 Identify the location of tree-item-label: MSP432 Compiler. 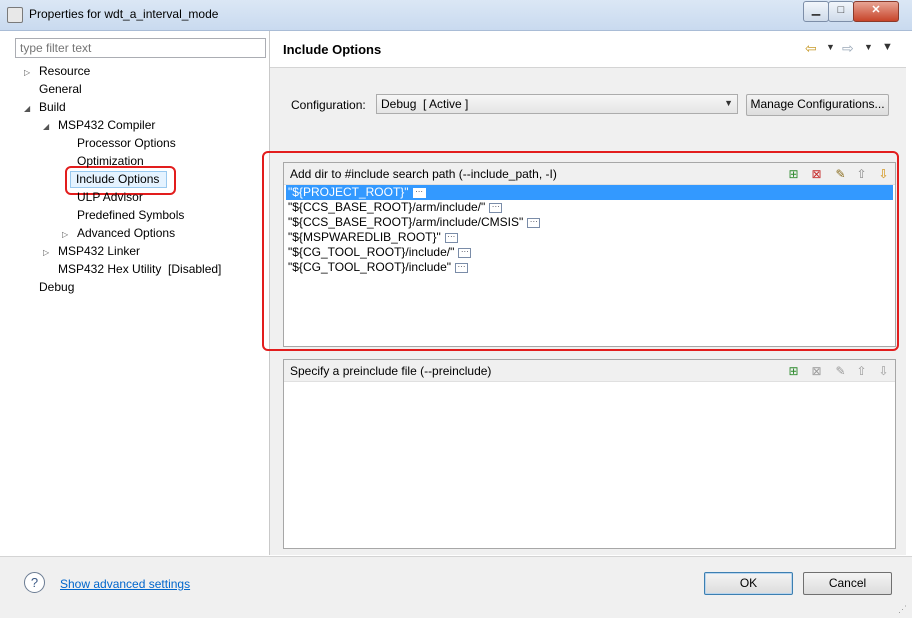
(107, 125).